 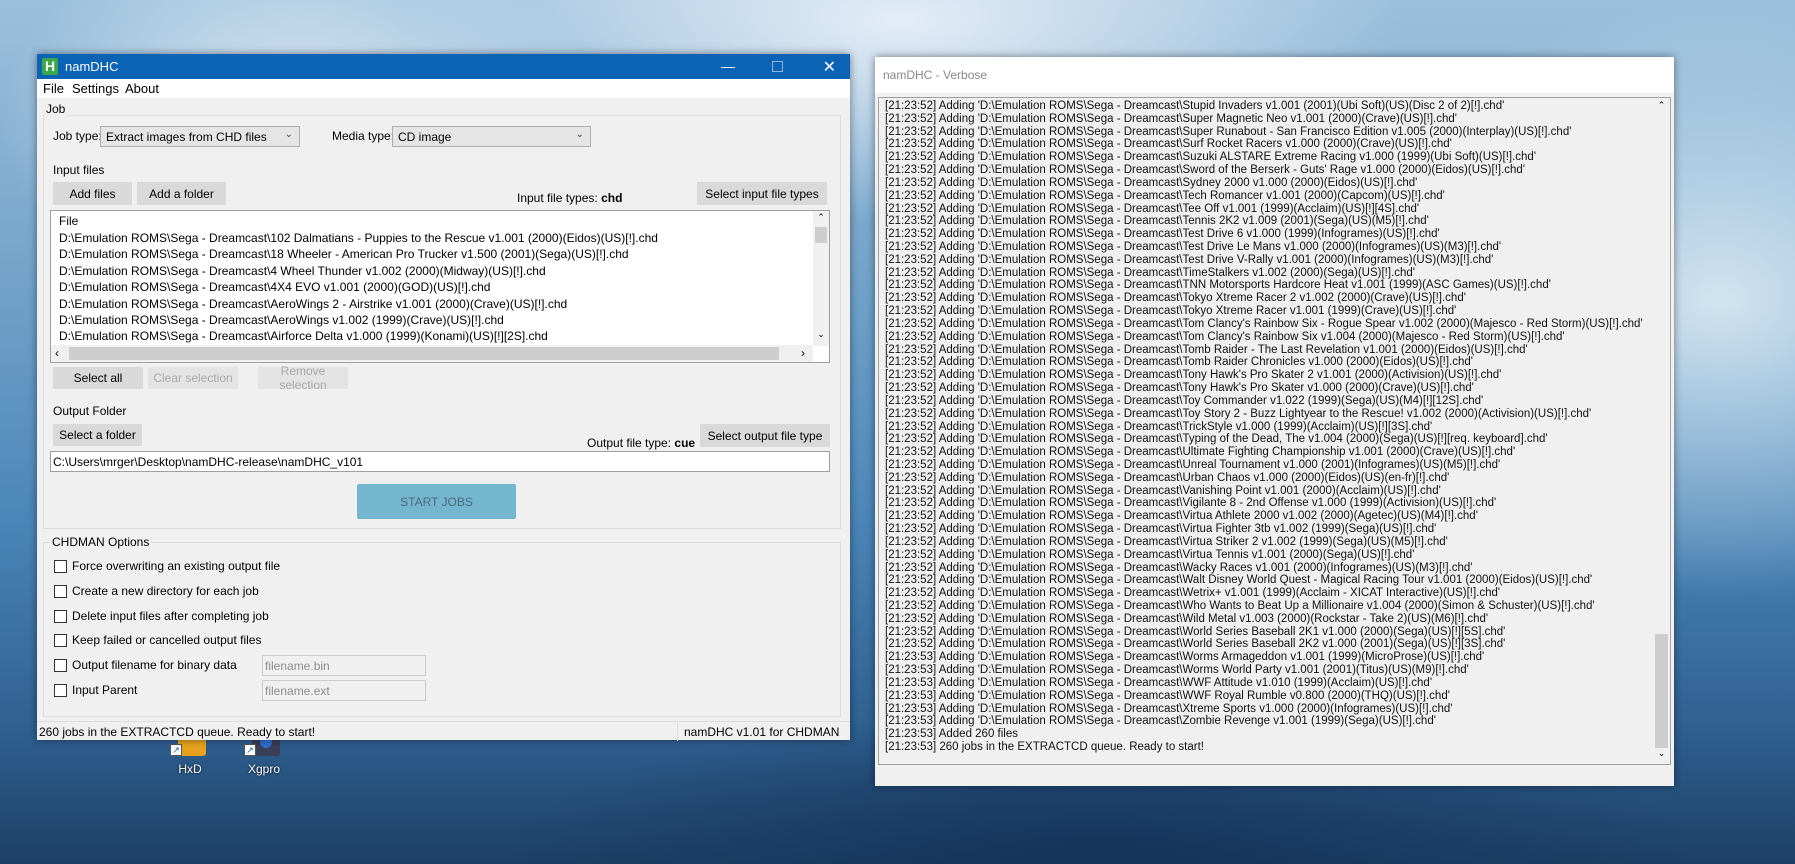 I want to click on job-group-title: Job, so click(x=56, y=109).